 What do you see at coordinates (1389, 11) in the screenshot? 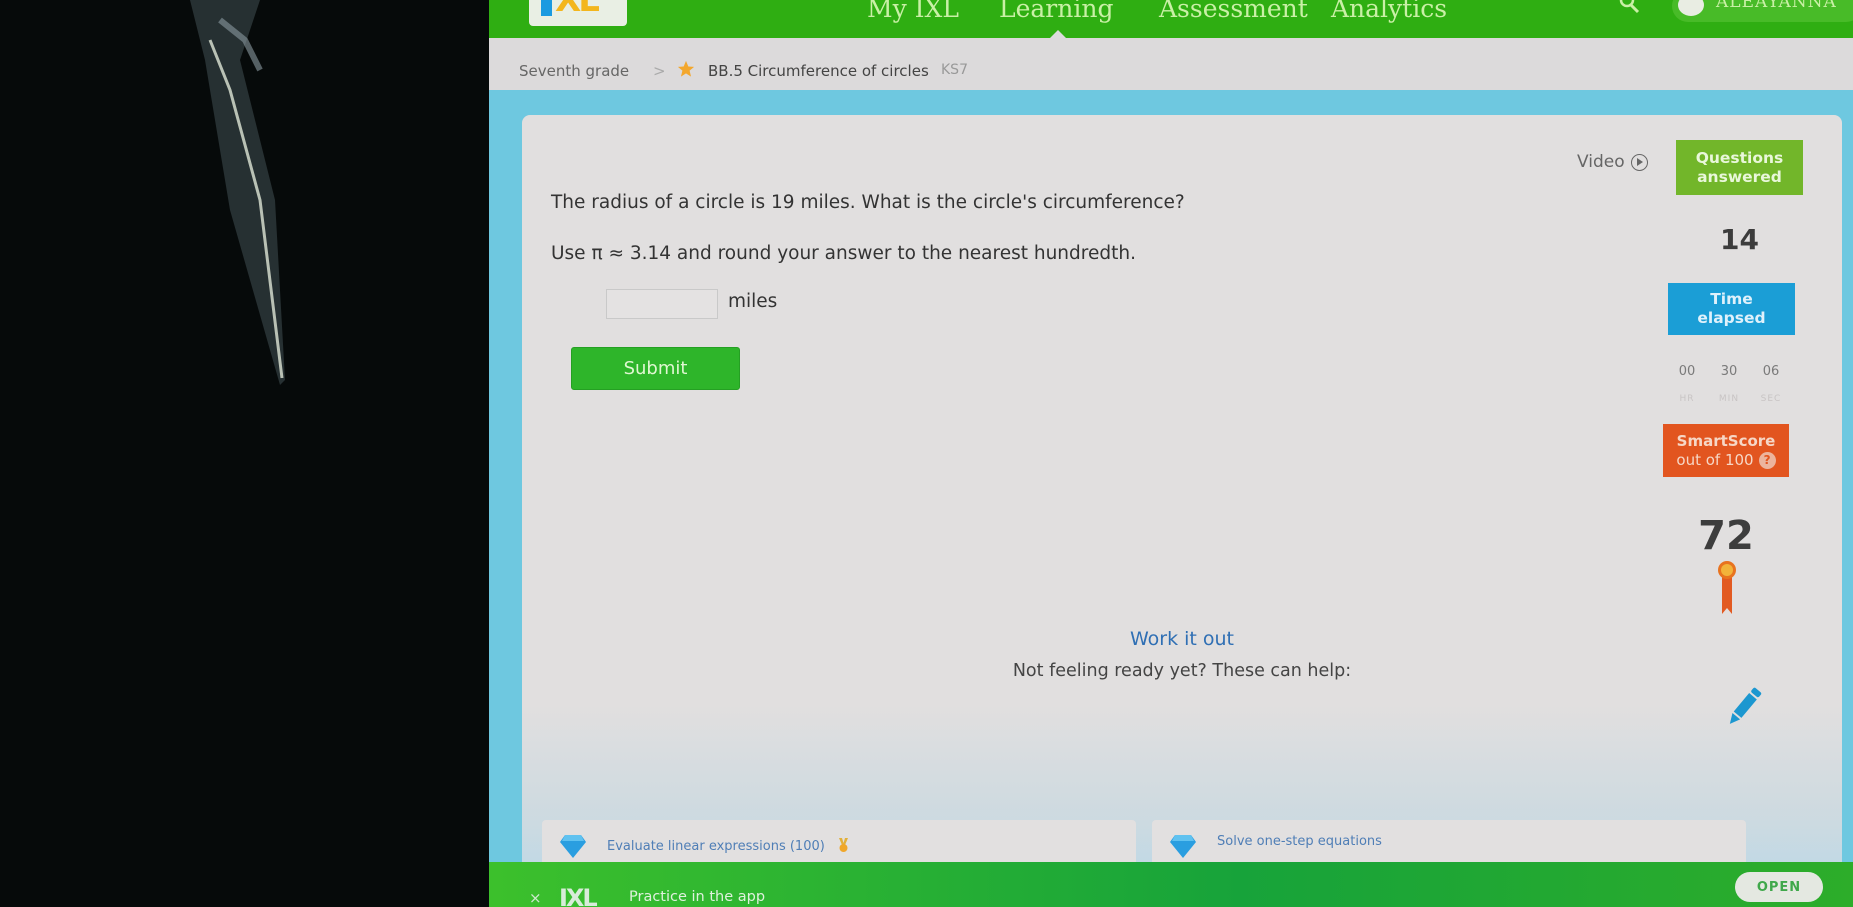
I see `nav-analytics: Analytics` at bounding box center [1389, 11].